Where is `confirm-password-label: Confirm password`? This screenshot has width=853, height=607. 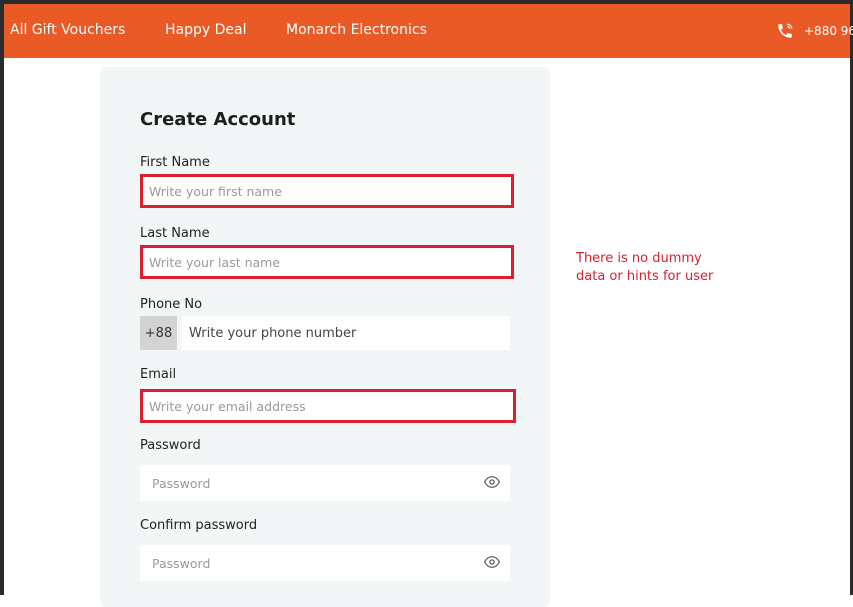
confirm-password-label: Confirm password is located at coordinates (199, 525).